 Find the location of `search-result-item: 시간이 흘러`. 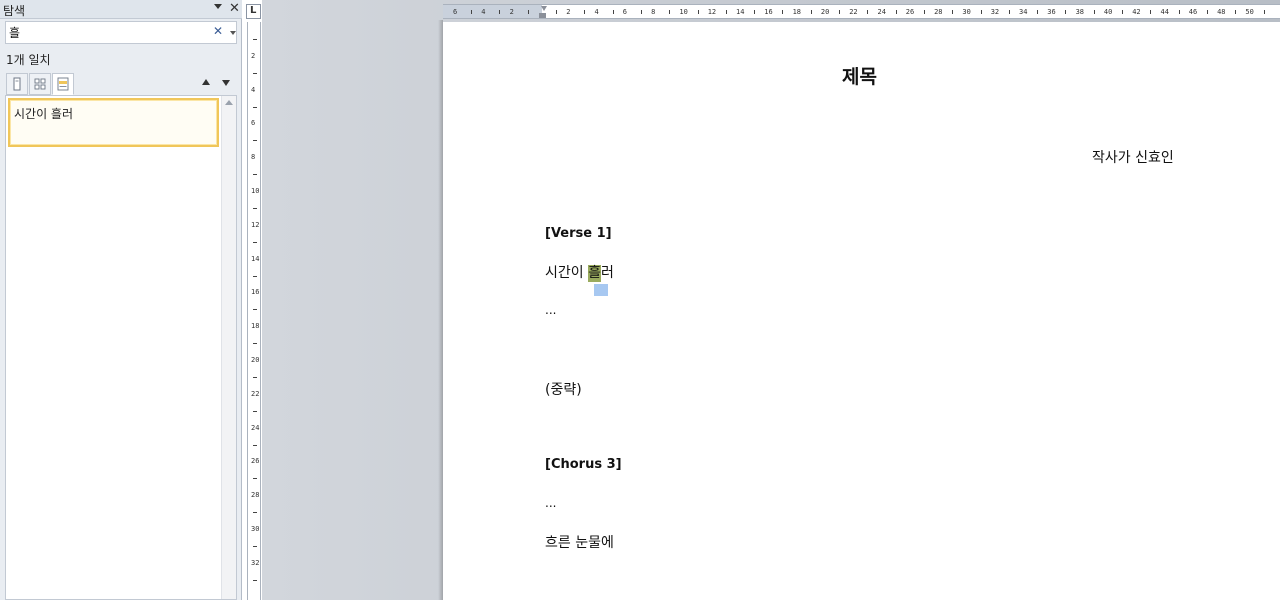

search-result-item: 시간이 흘러 is located at coordinates (113, 122).